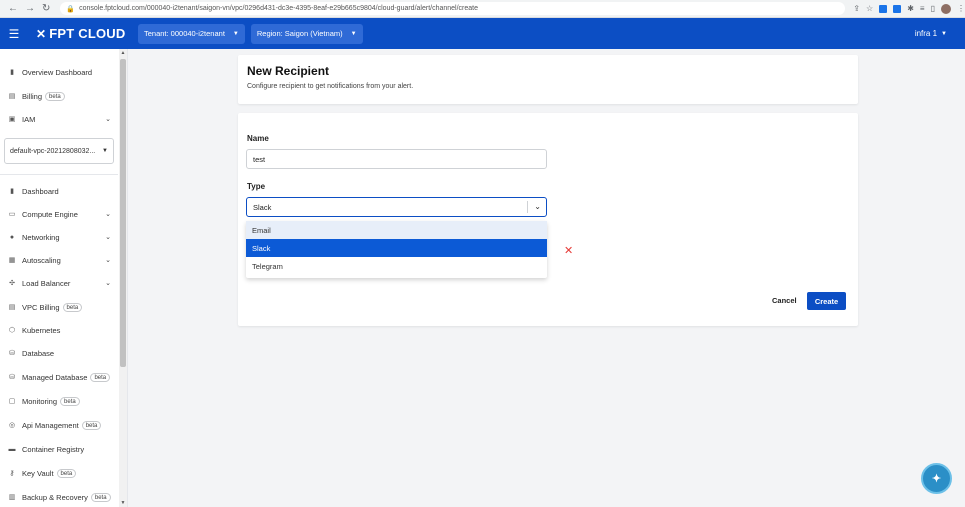 Image resolution: width=965 pixels, height=507 pixels. I want to click on scroll-down-icon: ▼, so click(123, 503).